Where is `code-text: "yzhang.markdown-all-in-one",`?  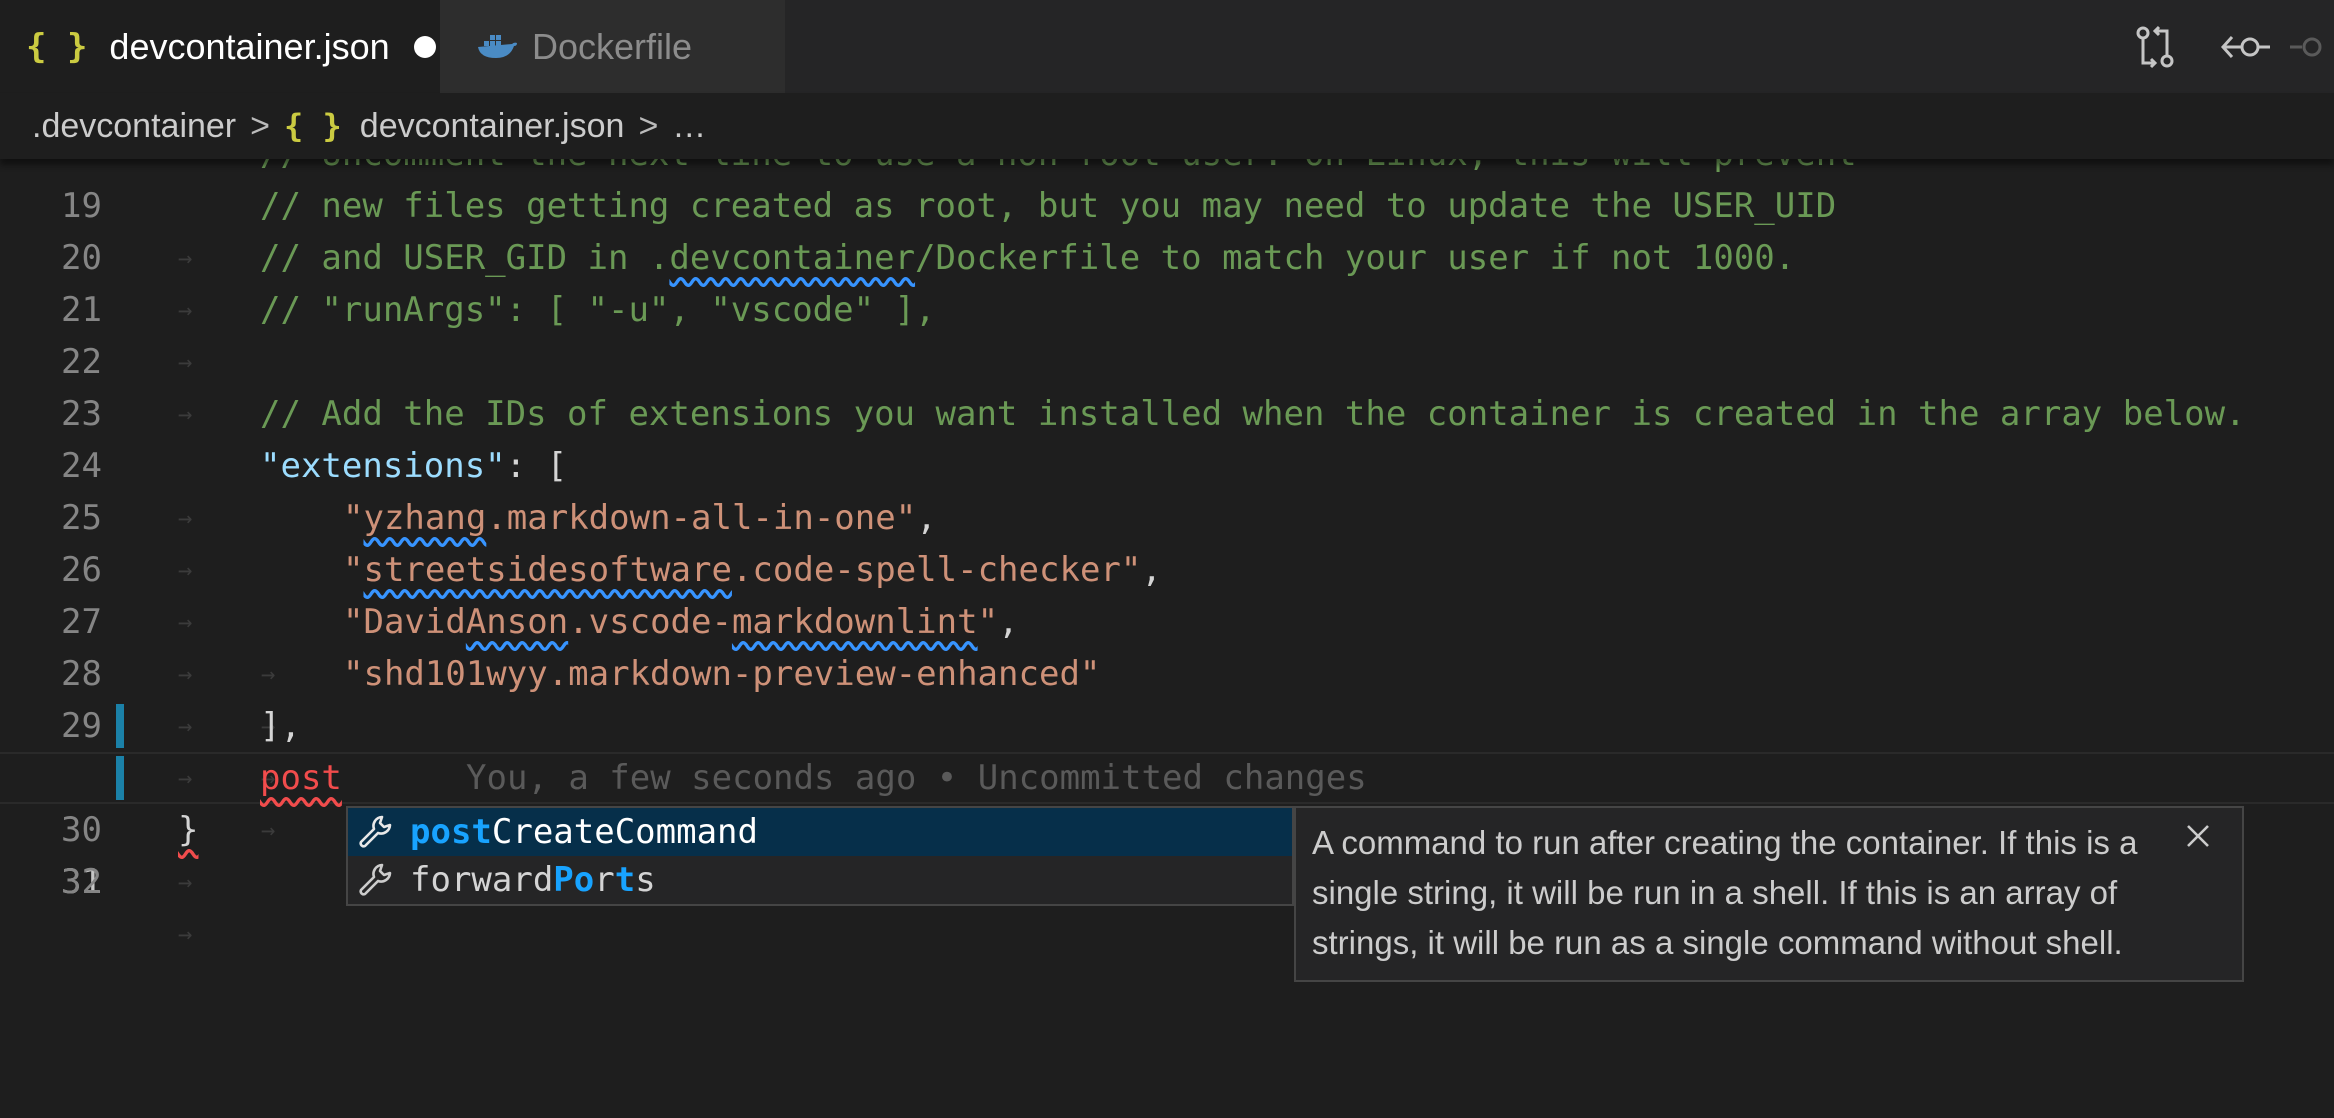 code-text: "yzhang.markdown-all-in-one", is located at coordinates (640, 518).